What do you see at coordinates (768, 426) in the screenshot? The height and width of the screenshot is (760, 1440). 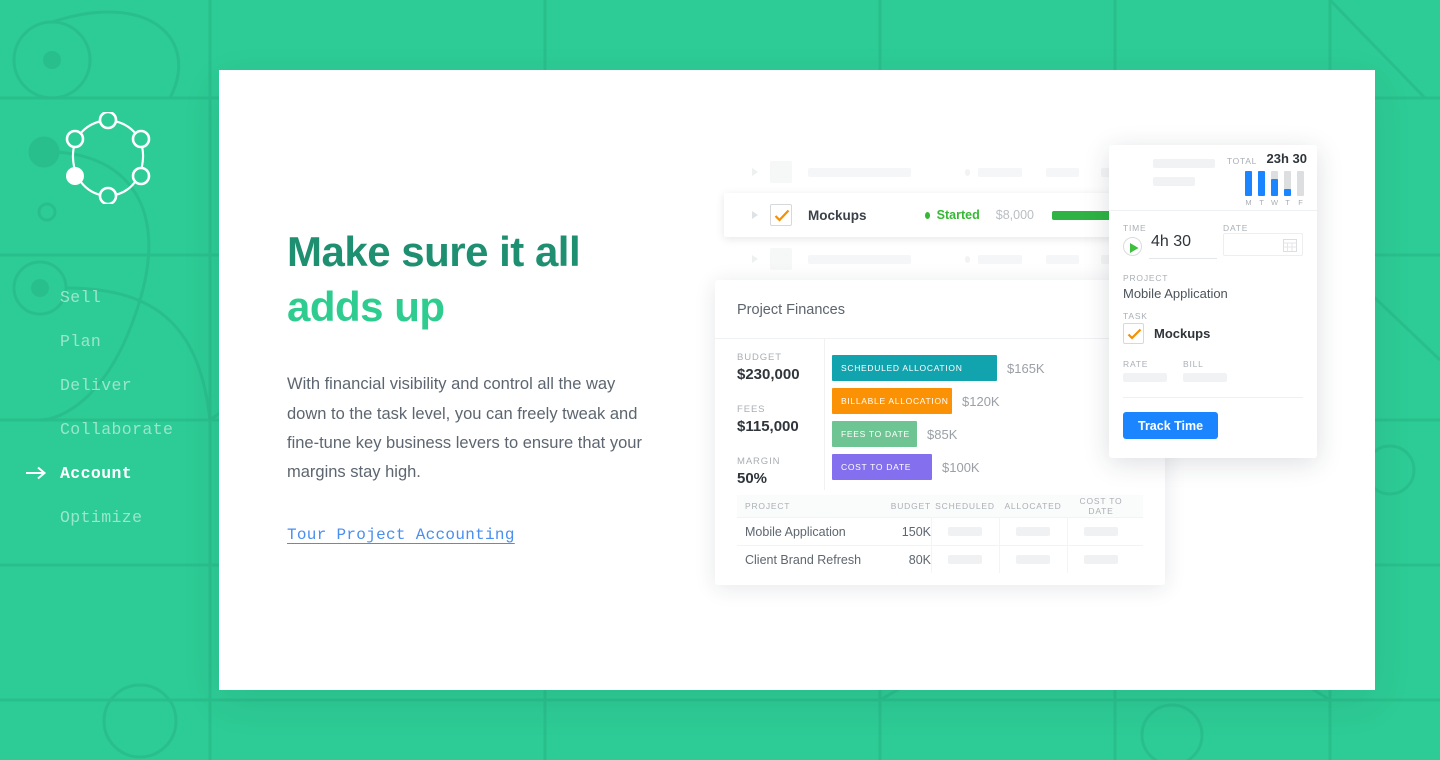 I see `stat-value: $115,000` at bounding box center [768, 426].